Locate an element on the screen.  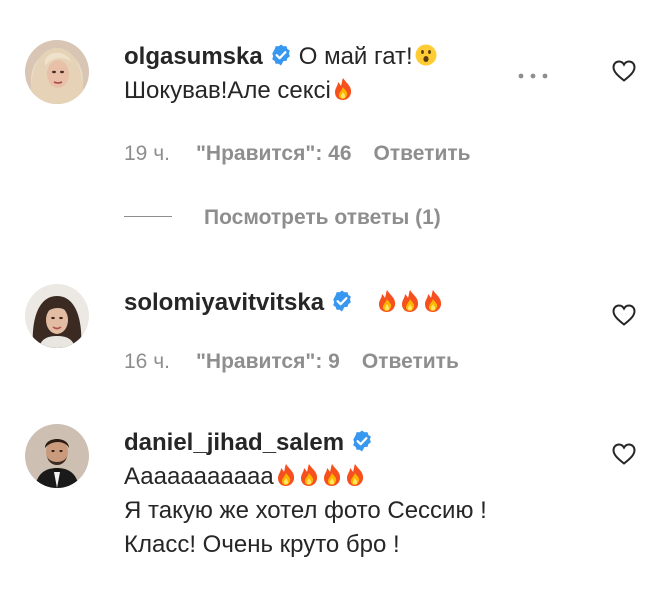
comment-time: 16 ч. is located at coordinates (147, 361).